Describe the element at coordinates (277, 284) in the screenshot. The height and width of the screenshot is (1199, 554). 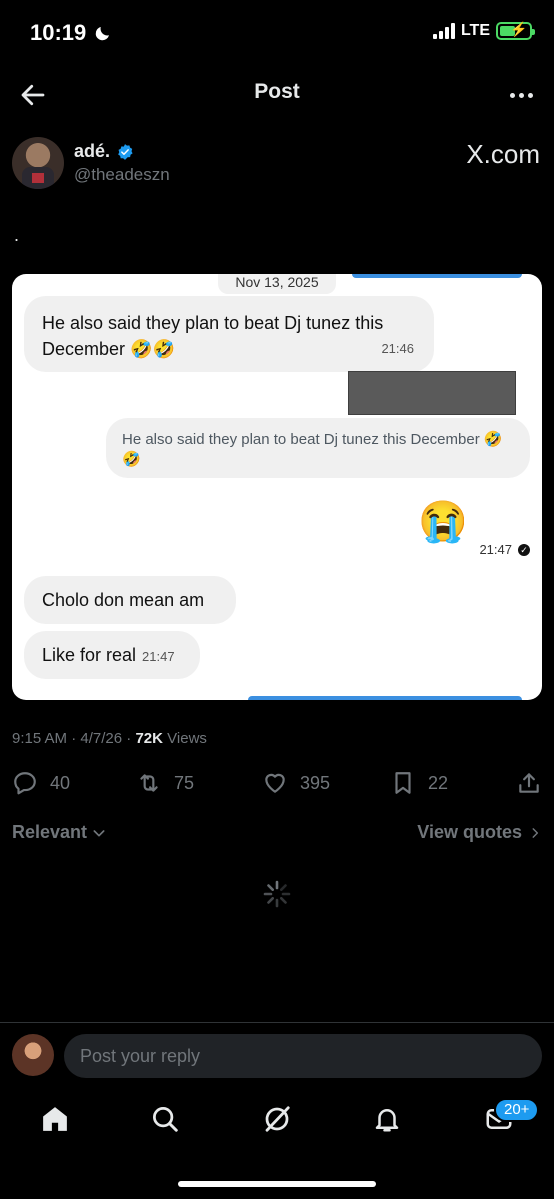
I see `chat-date: Nov 13, 2025` at that location.